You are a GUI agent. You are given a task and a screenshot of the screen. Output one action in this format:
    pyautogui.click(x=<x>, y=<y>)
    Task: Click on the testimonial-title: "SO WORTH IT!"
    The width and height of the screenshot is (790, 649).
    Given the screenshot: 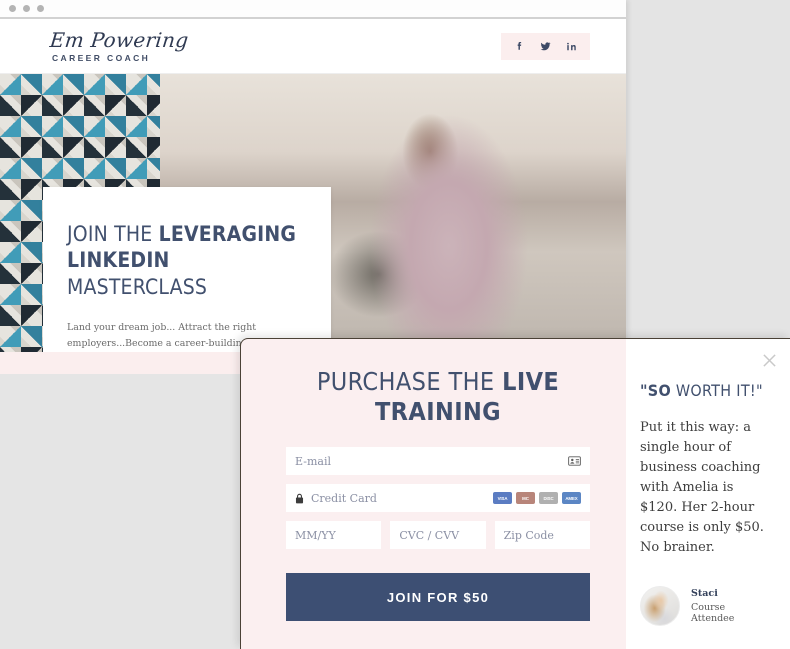 What is the action you would take?
    pyautogui.click(x=704, y=390)
    